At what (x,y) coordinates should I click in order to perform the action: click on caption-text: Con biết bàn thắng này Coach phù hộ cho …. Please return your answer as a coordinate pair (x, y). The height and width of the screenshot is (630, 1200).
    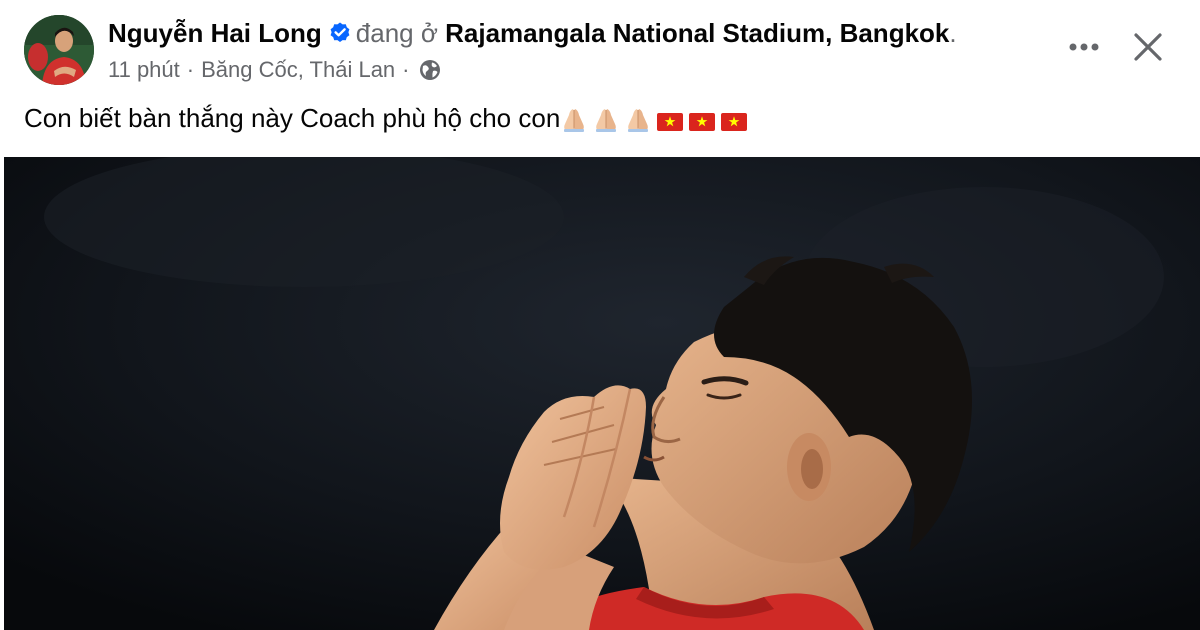
    Looking at the image, I should click on (292, 118).